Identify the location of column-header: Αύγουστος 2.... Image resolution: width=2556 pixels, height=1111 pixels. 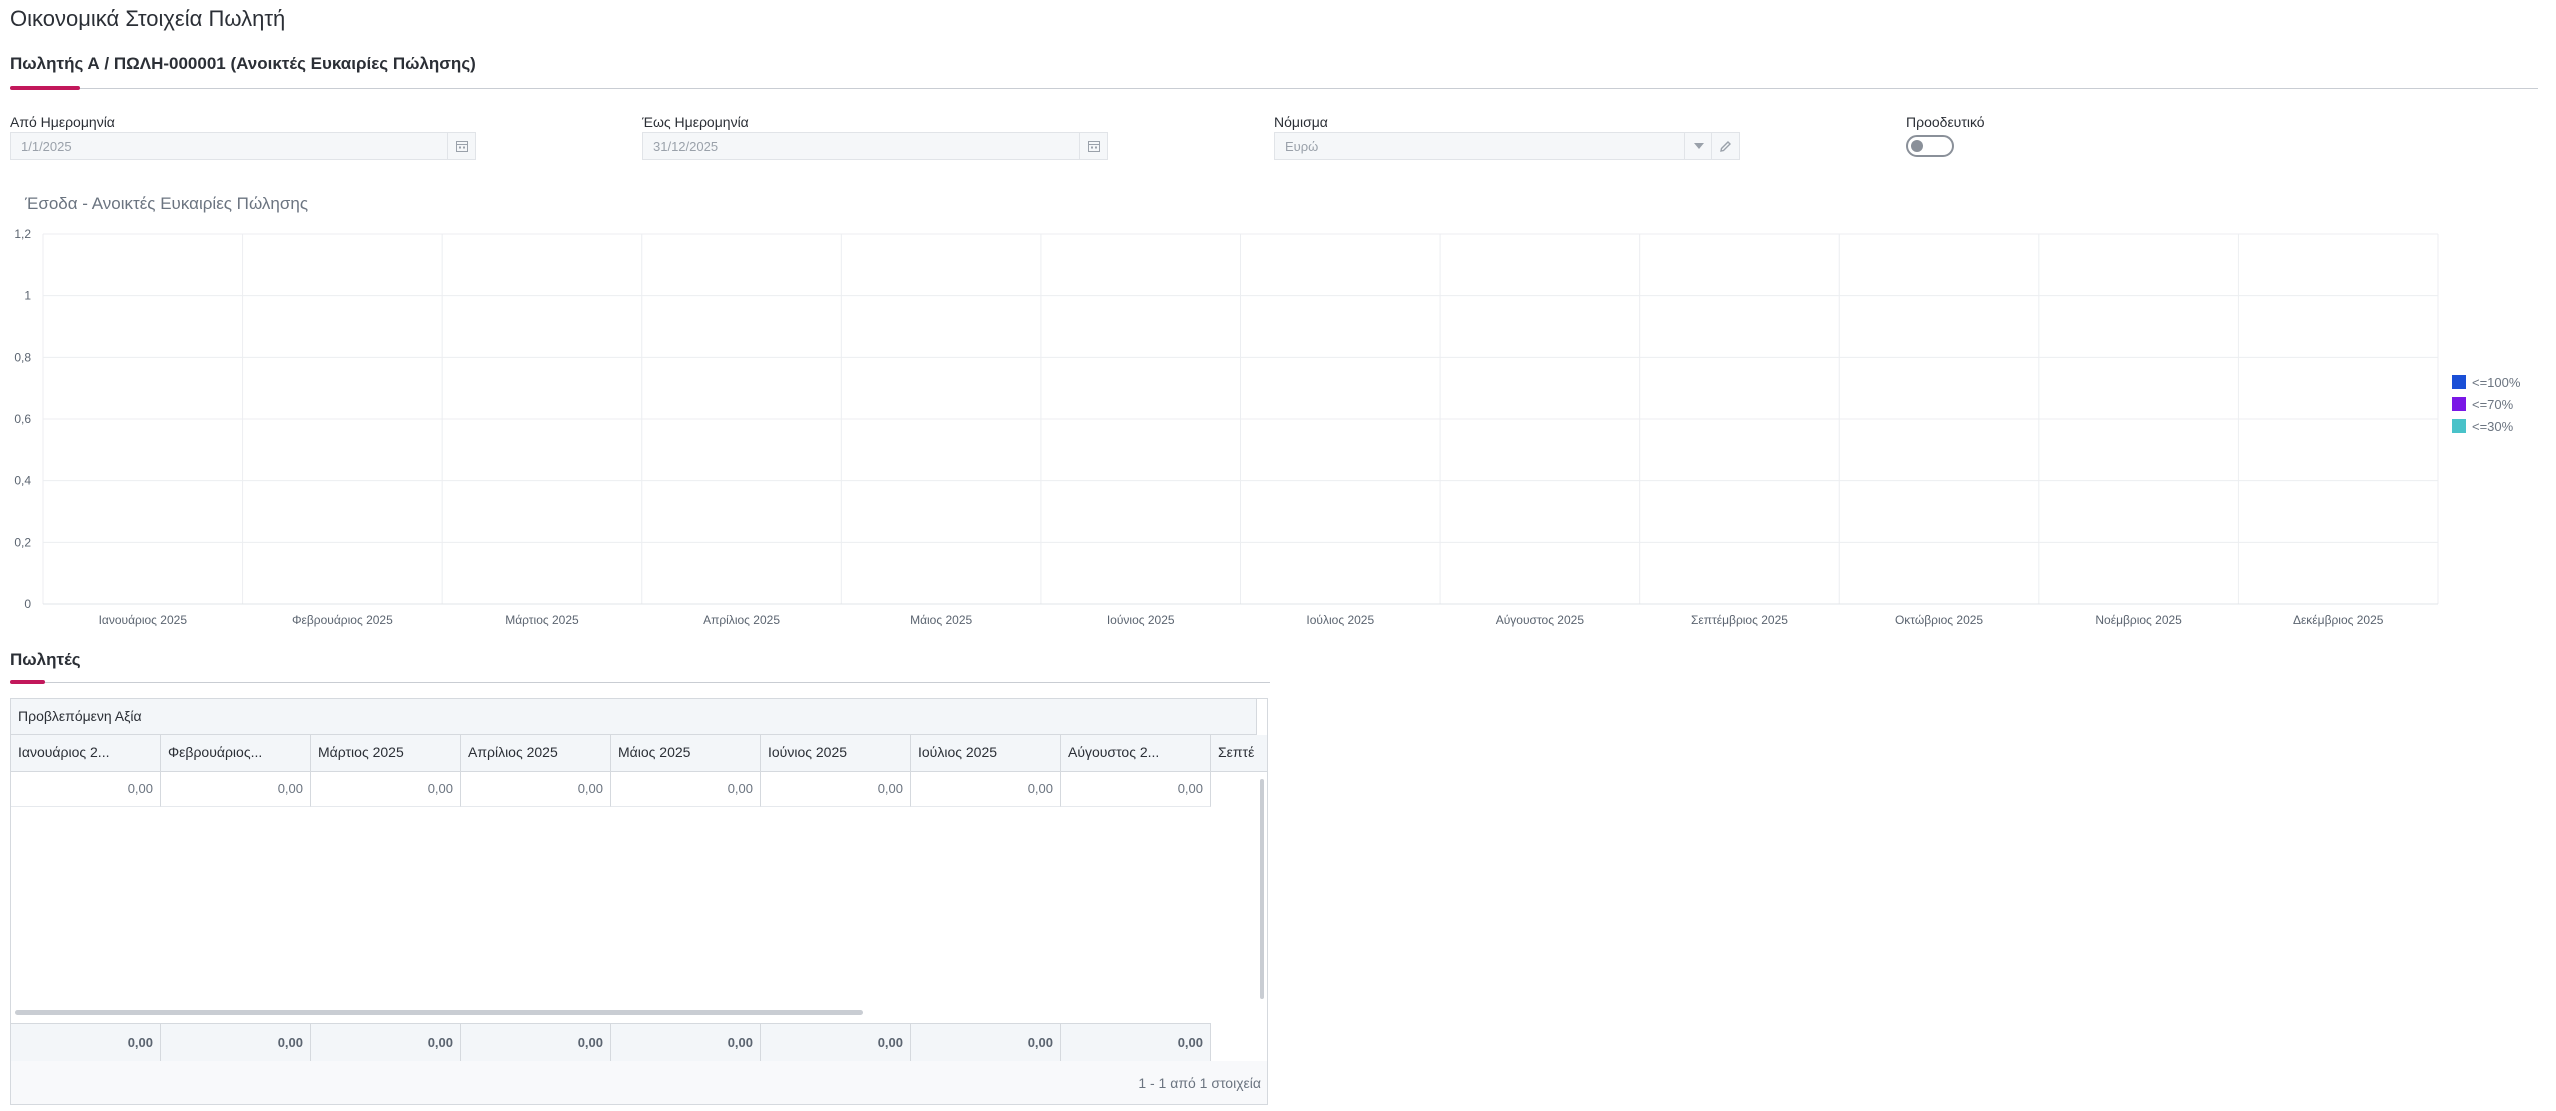
(1136, 753).